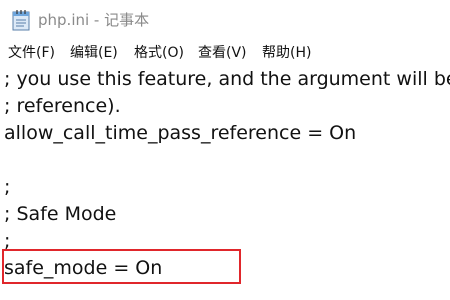 The height and width of the screenshot is (300, 450). Describe the element at coordinates (180, 133) in the screenshot. I see `editor-line: allow_call_time_pass_reference = On` at that location.